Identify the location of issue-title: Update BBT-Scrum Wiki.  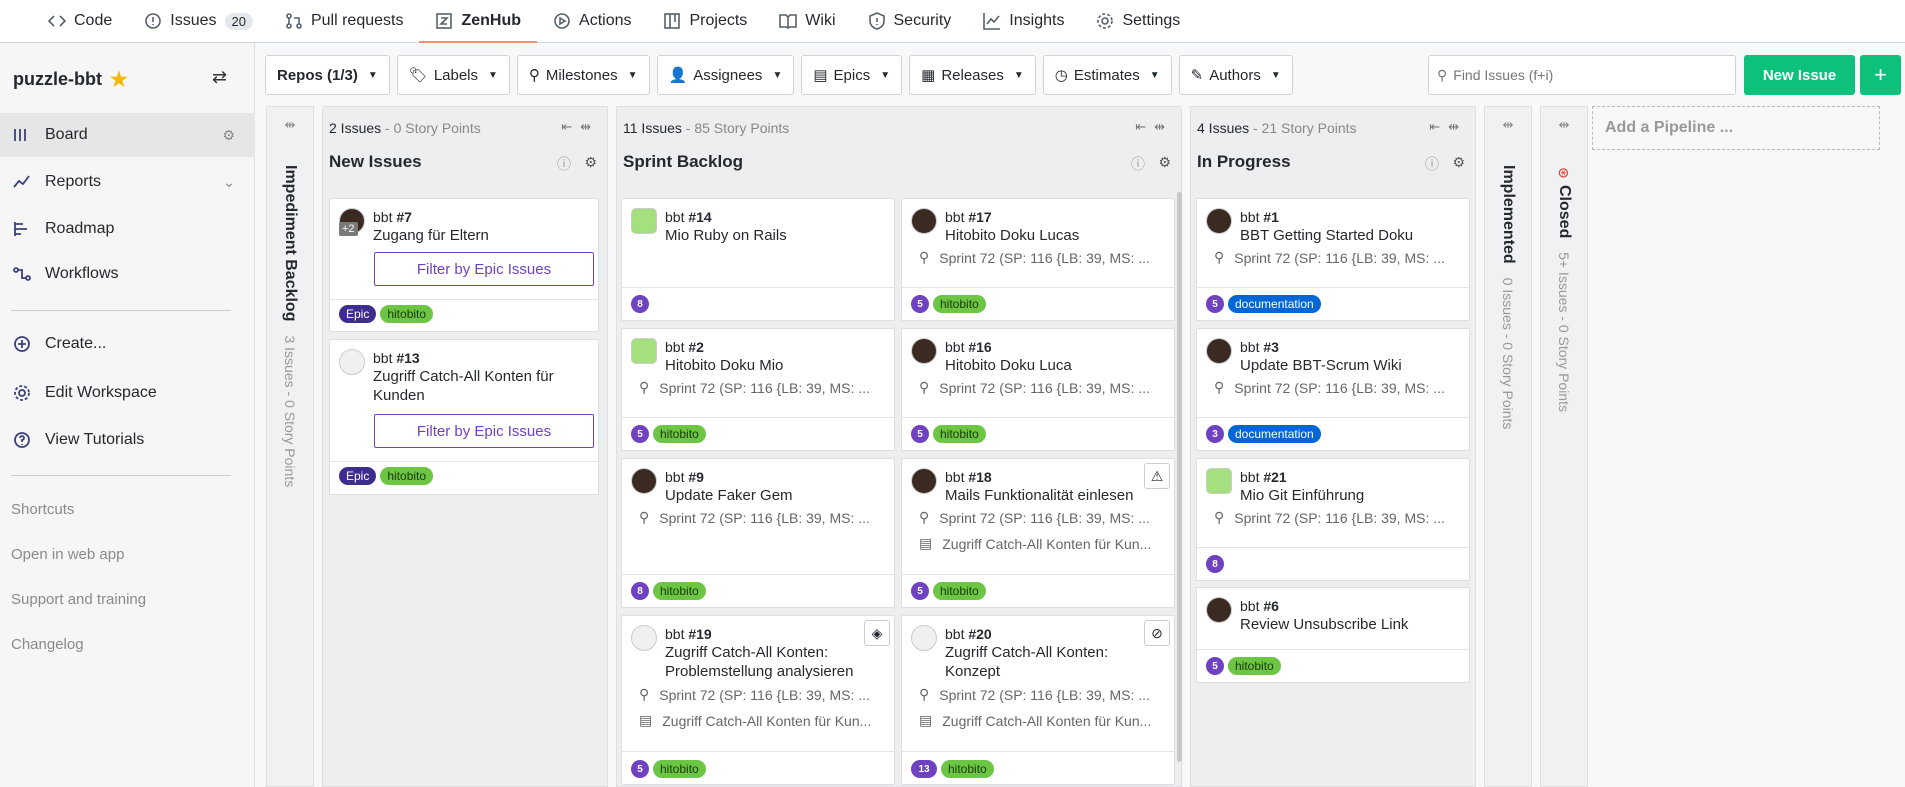
(1321, 365).